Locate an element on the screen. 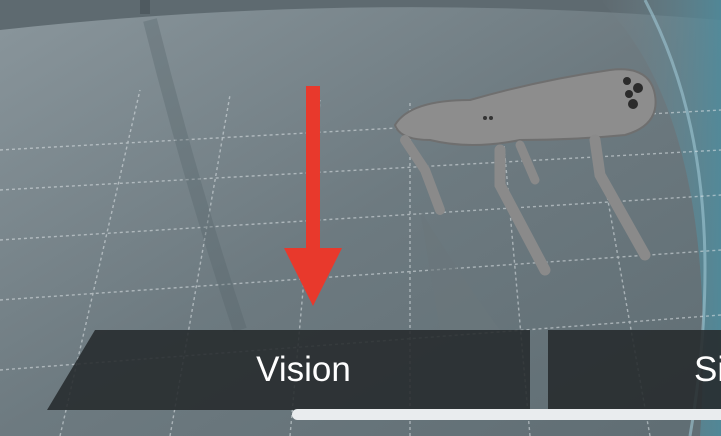  tab-next-label: Si is located at coordinates (707, 369).